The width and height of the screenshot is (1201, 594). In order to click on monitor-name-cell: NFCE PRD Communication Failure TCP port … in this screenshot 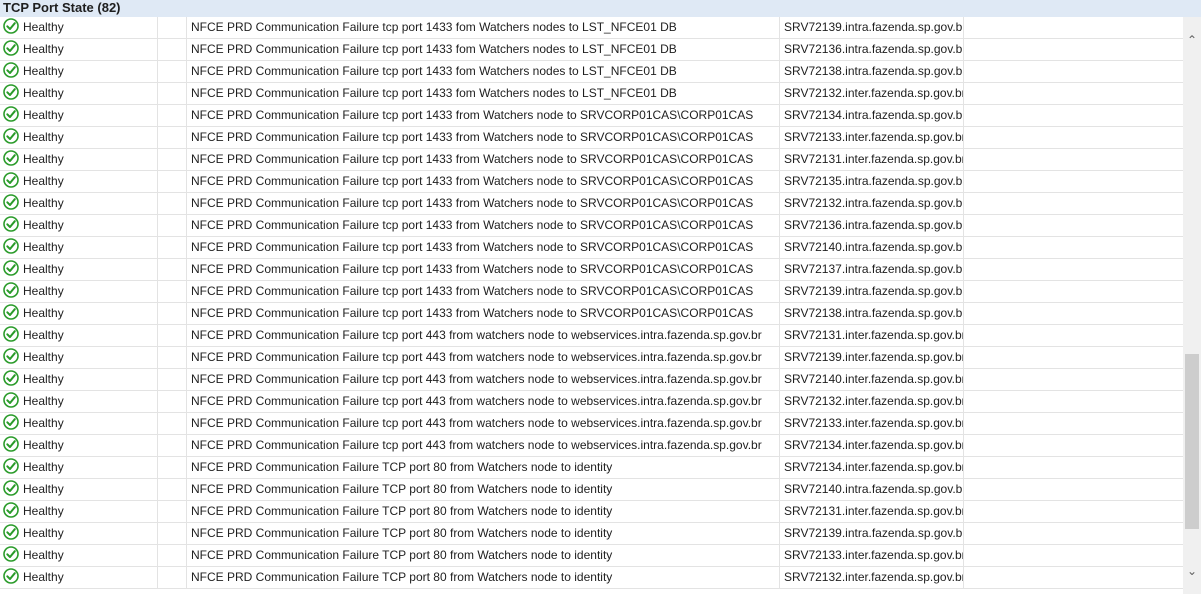, I will do `click(483, 556)`.